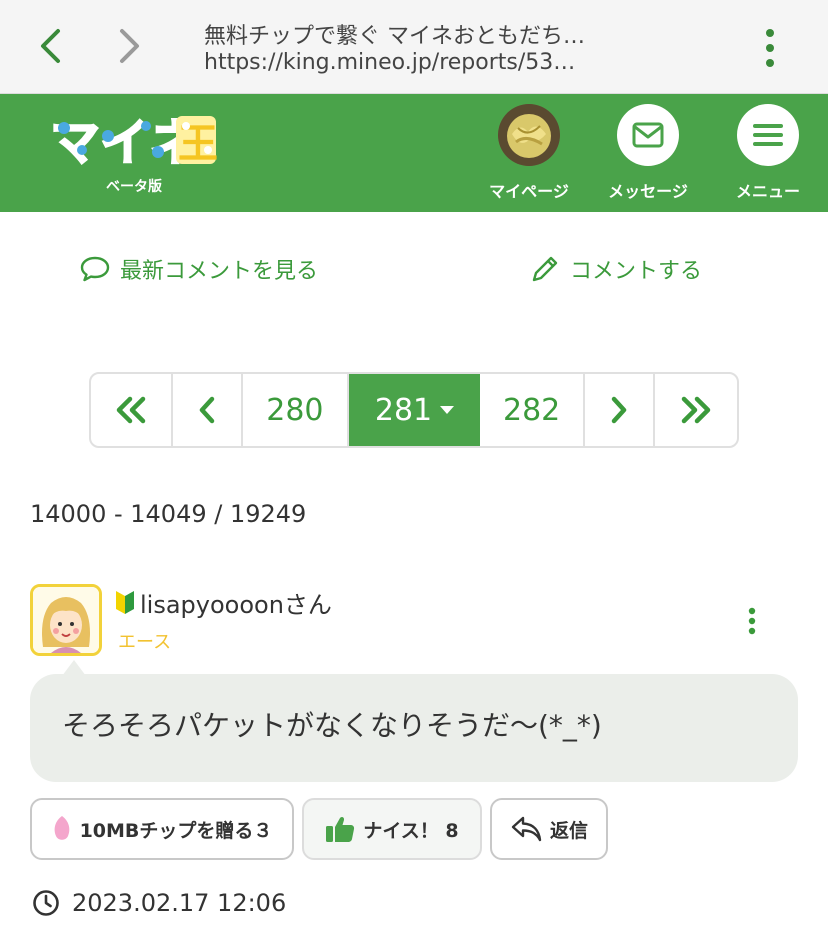 The height and width of the screenshot is (945, 828). I want to click on browser-menu-button, so click(770, 48).